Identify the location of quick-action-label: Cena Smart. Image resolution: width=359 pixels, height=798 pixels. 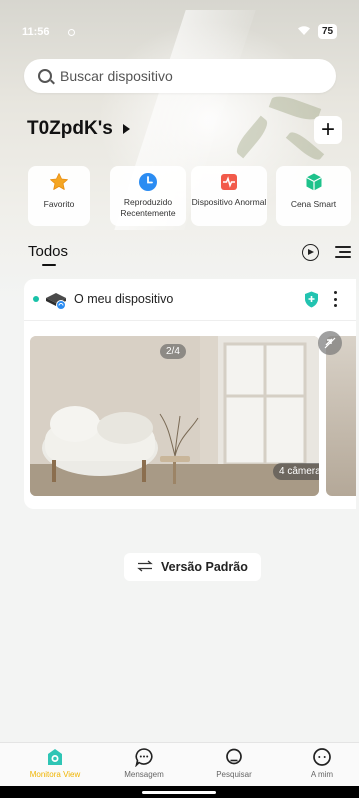
(313, 204).